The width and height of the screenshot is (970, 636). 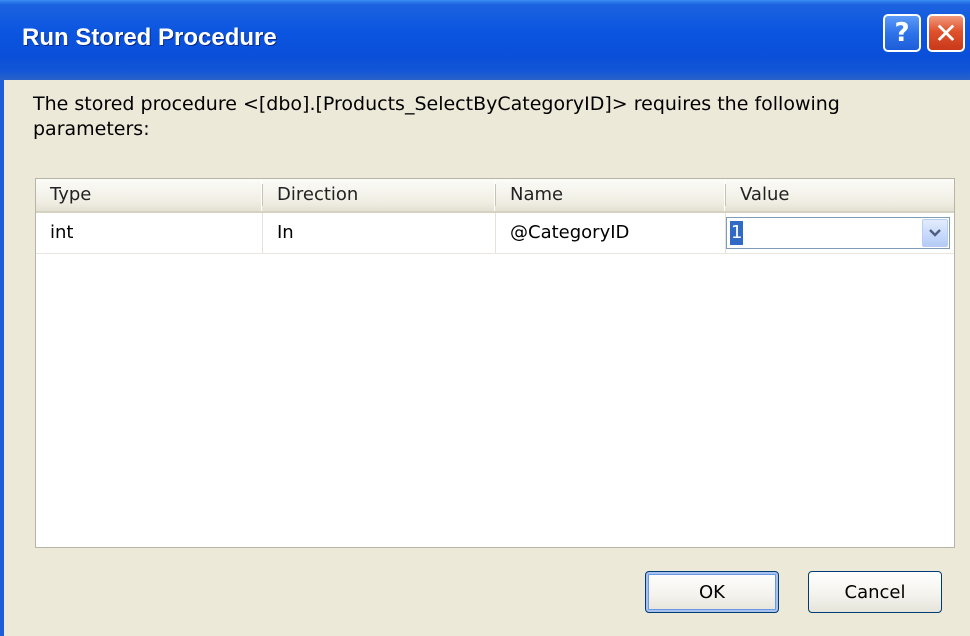 I want to click on grid-header: Type Direction Name Value, so click(x=495, y=196).